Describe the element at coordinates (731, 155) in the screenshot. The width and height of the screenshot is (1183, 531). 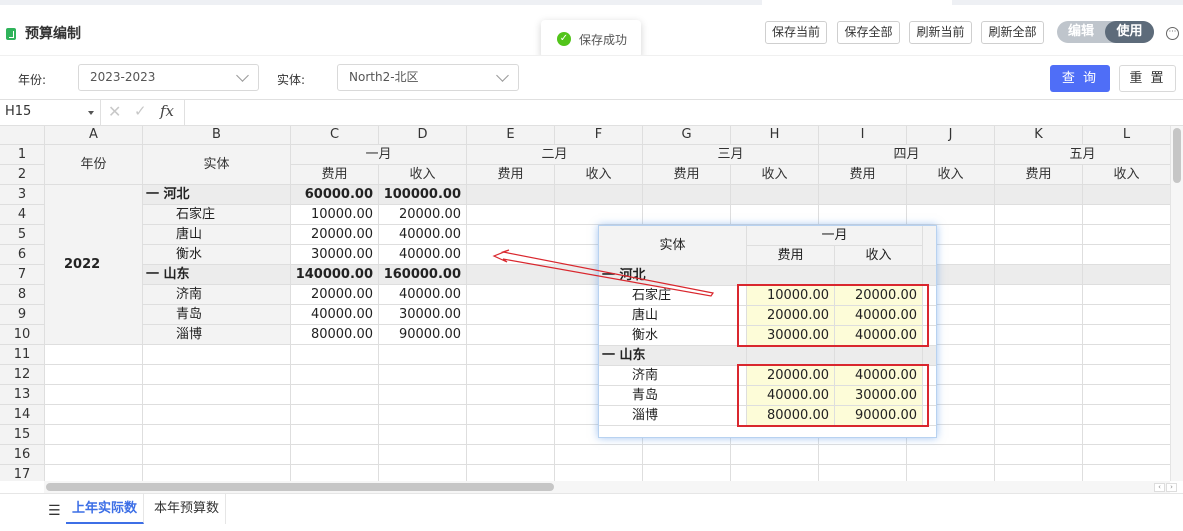
I see `month-header: 三月` at that location.